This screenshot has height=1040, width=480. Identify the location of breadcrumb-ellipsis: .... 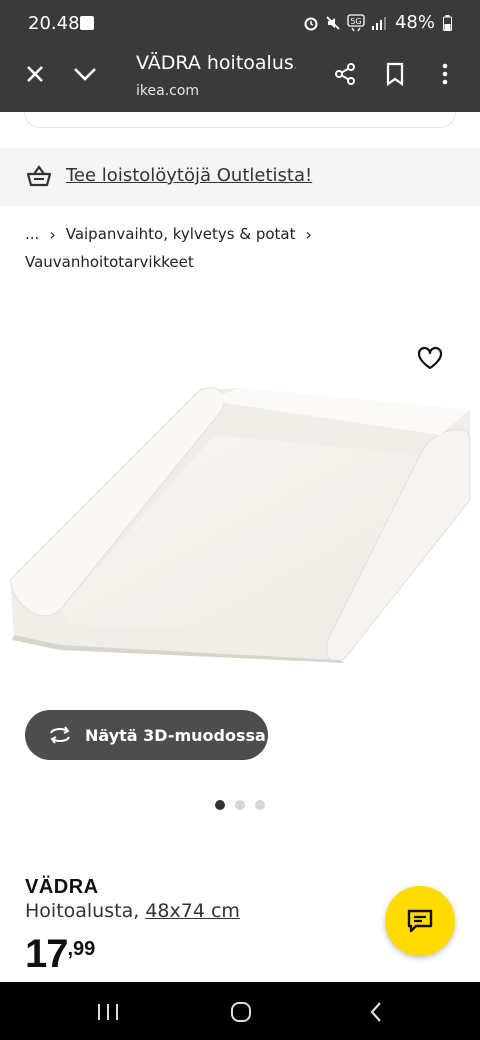
(32, 234).